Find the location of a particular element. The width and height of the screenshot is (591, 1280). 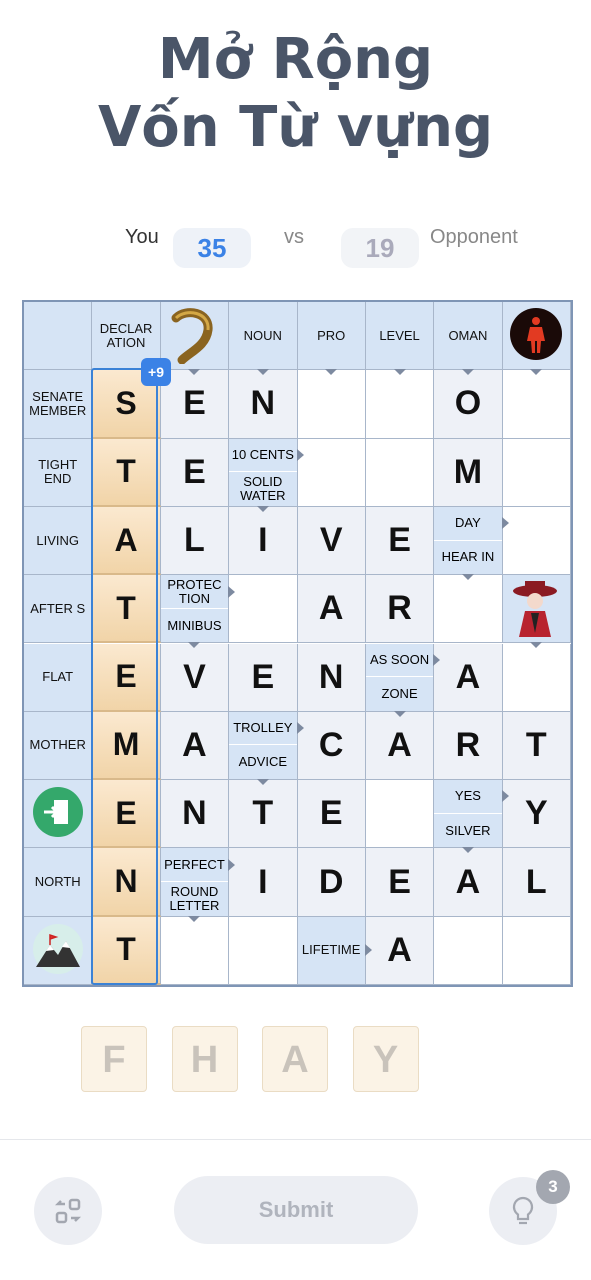

clue-cell: NORTH is located at coordinates (58, 882).